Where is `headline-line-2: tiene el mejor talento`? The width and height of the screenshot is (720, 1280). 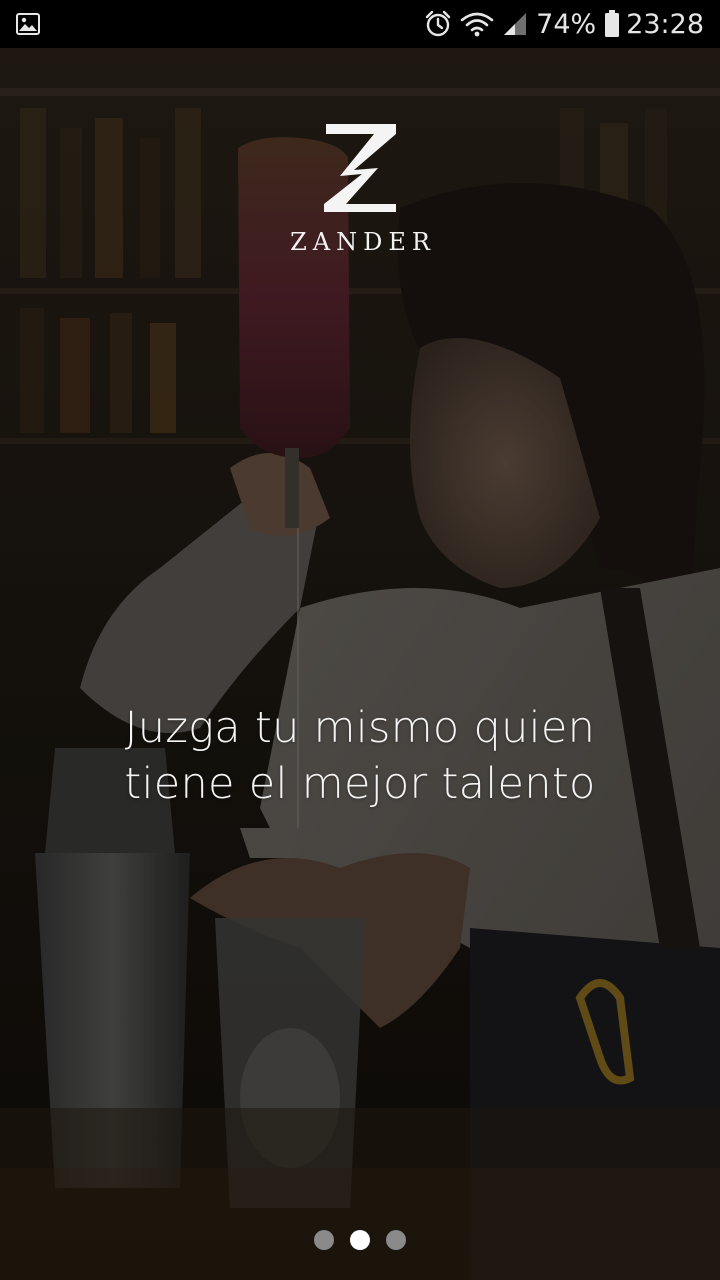 headline-line-2: tiene el mejor talento is located at coordinates (360, 784).